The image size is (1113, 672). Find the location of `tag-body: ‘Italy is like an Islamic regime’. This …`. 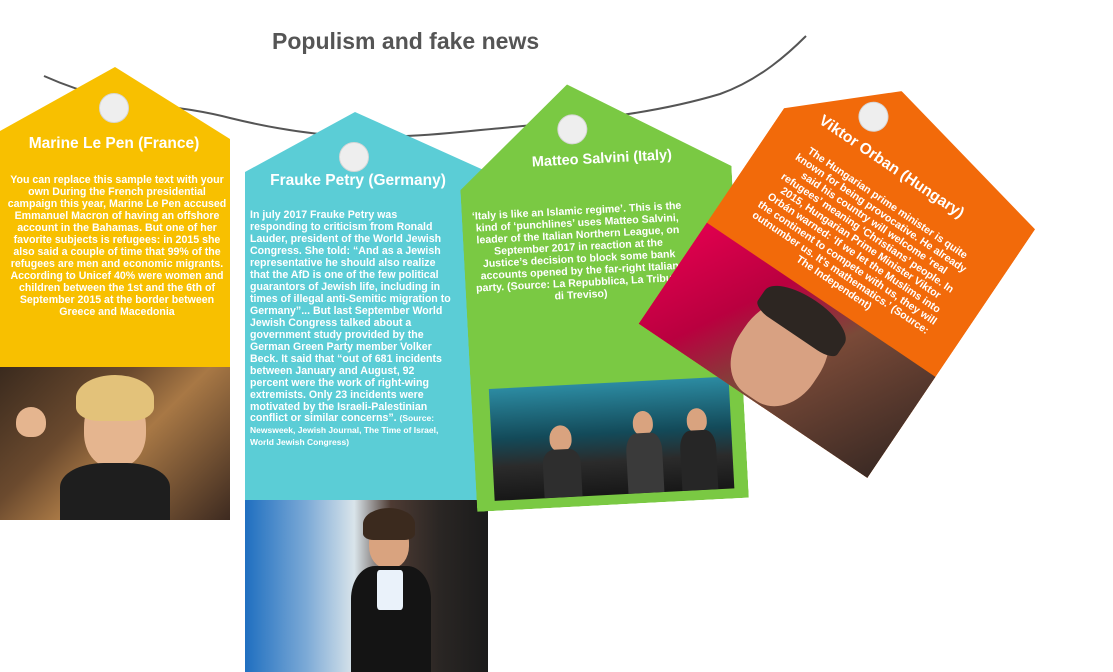

tag-body: ‘Italy is like an Islamic regime’. This … is located at coordinates (578, 251).